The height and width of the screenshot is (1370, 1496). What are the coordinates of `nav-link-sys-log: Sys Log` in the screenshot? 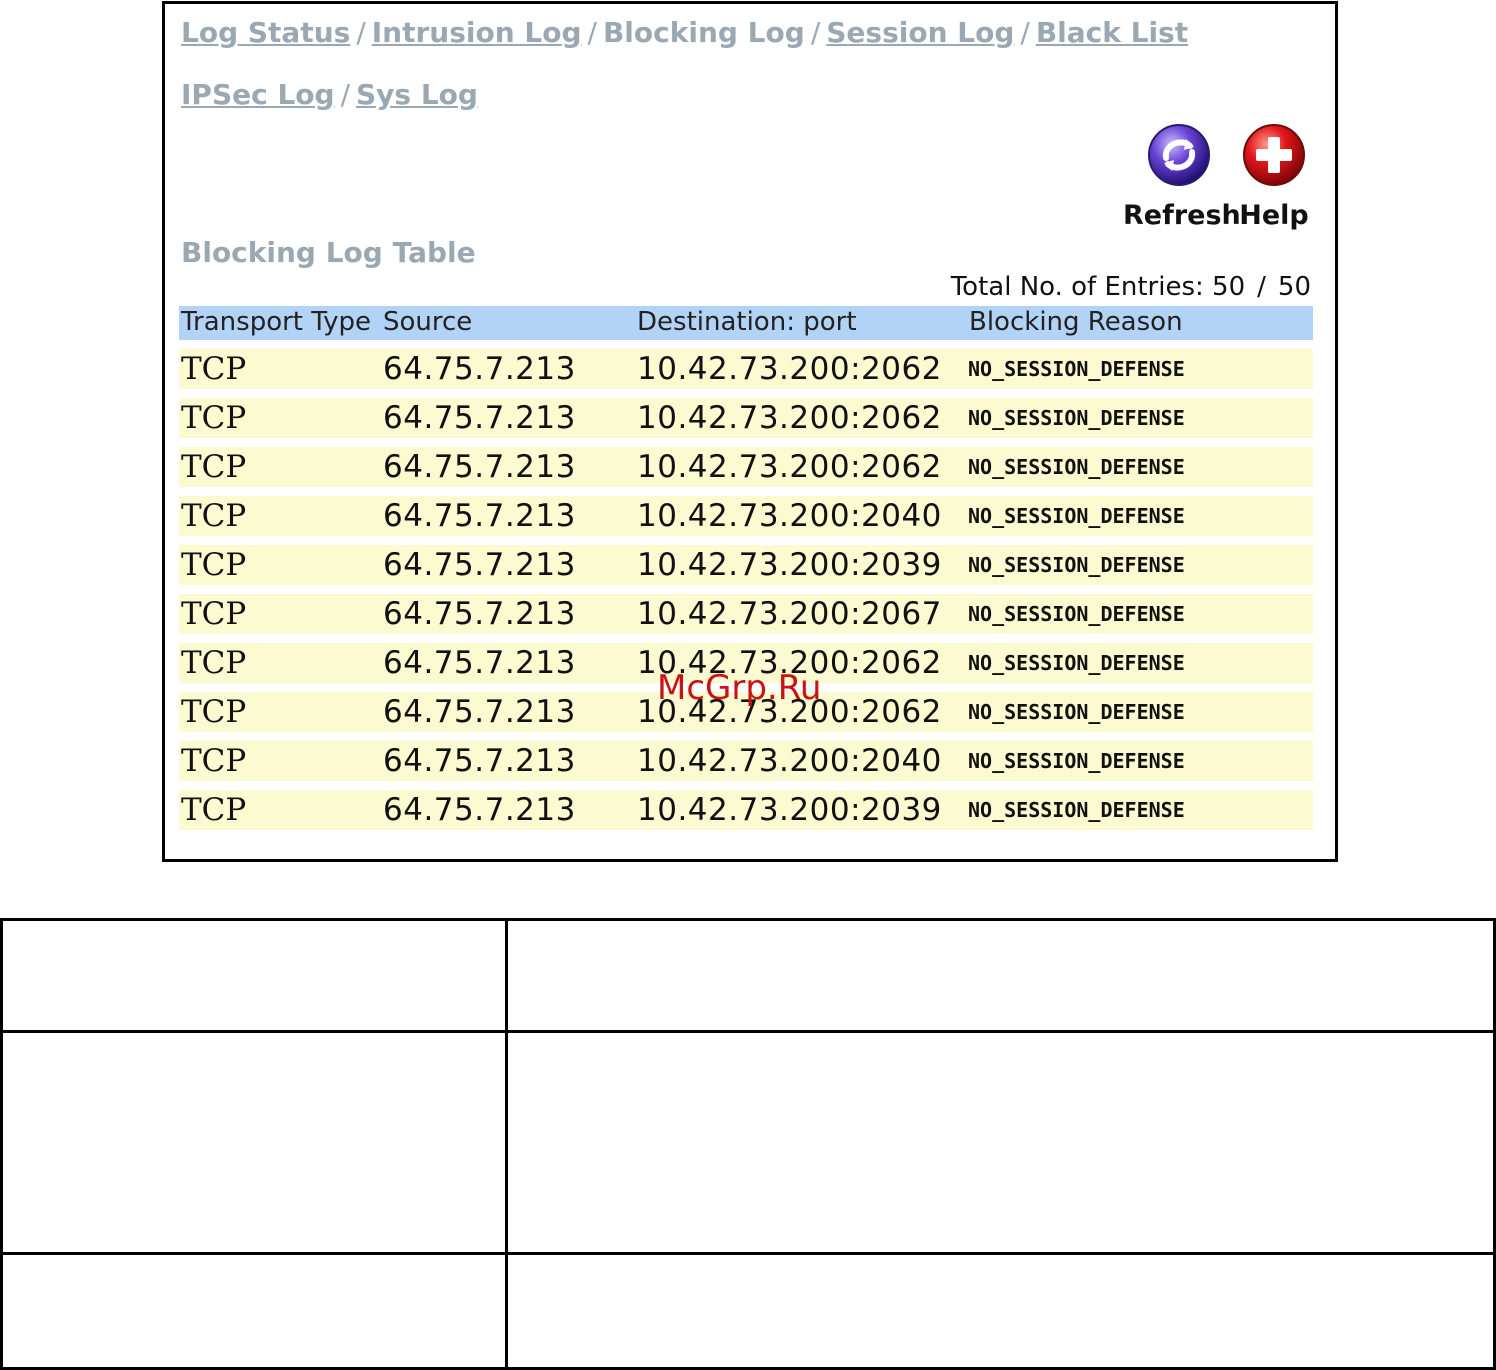 It's located at (417, 94).